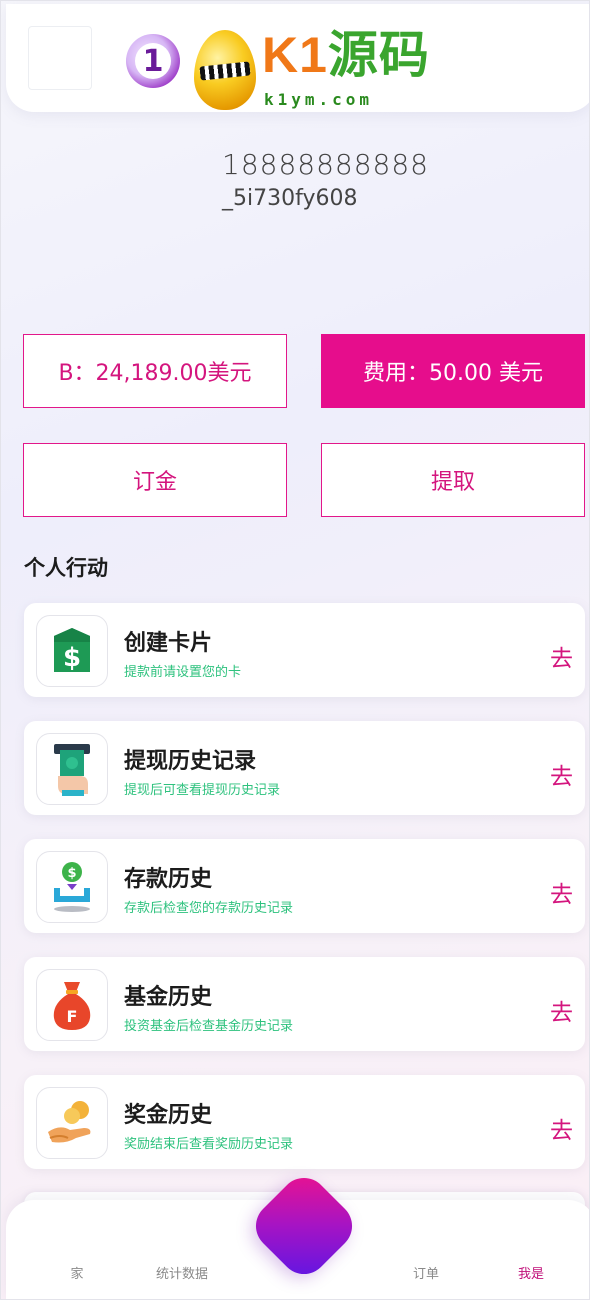  I want to click on dollar-card-icon: $, so click(72, 651).